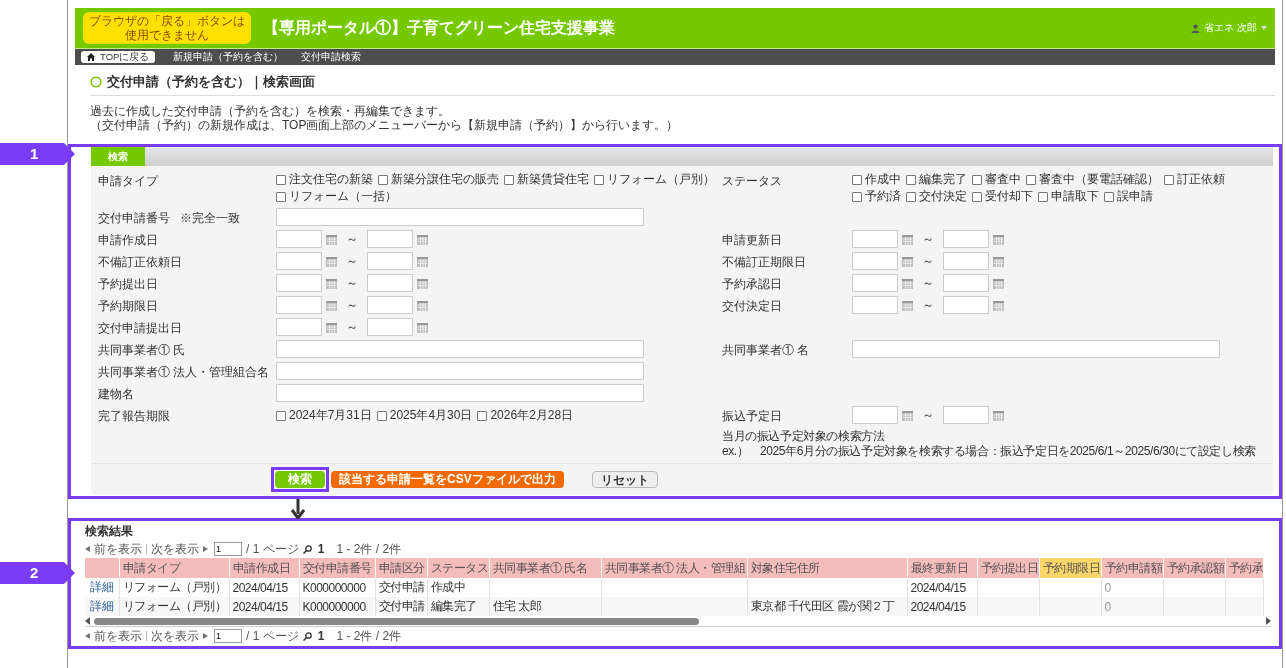 The height and width of the screenshot is (668, 1286). Describe the element at coordinates (128, 306) in the screenshot. I see `field-label: 予約期限日` at that location.